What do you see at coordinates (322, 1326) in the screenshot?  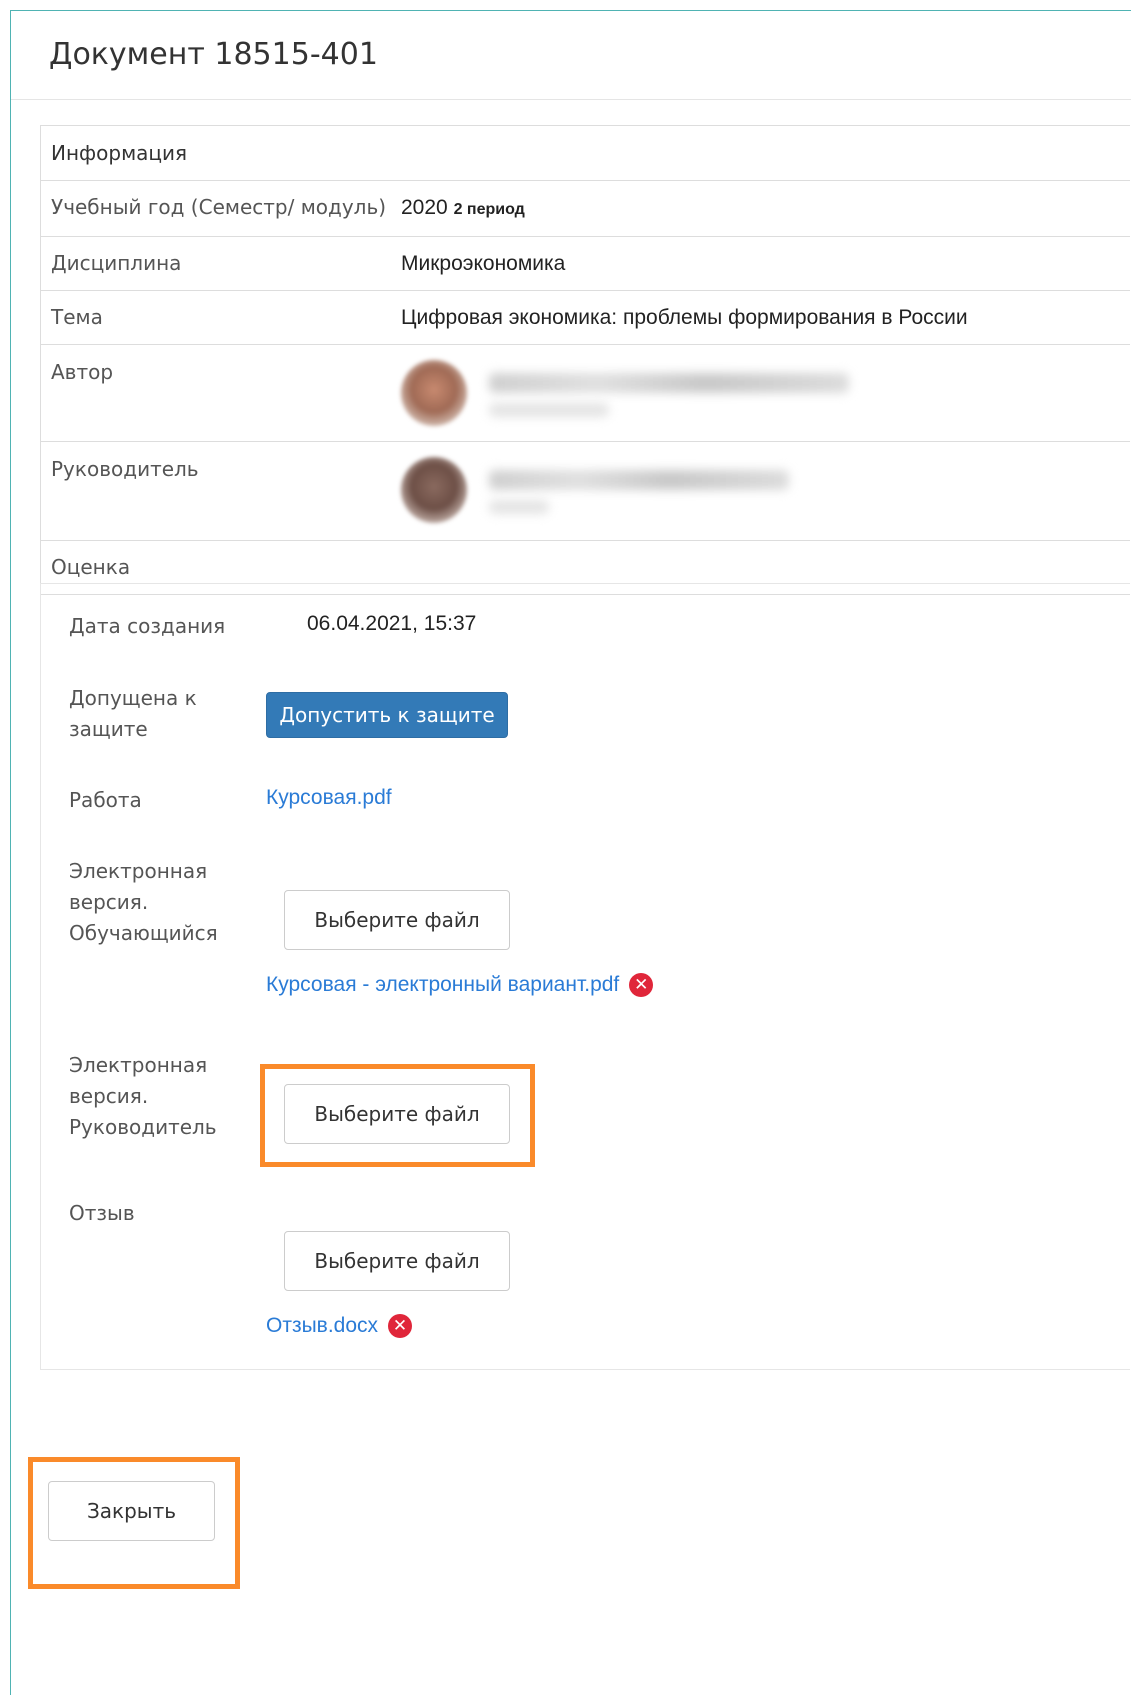 I see `review-file-link: Отзыв.docx` at bounding box center [322, 1326].